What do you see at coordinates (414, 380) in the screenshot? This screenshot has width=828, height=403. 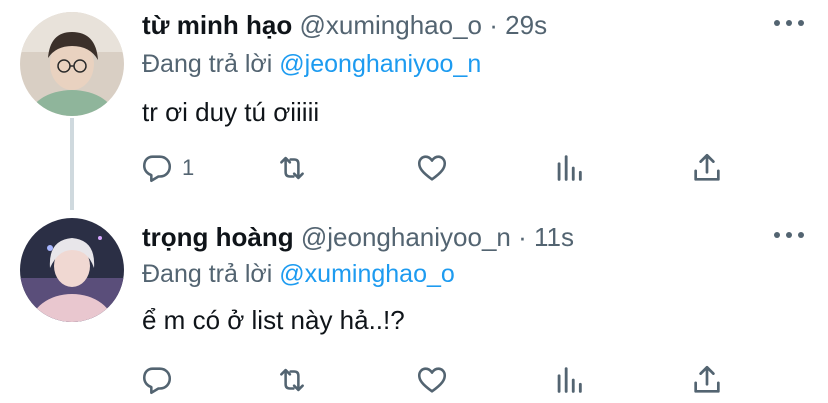 I see `tweet-actions` at bounding box center [414, 380].